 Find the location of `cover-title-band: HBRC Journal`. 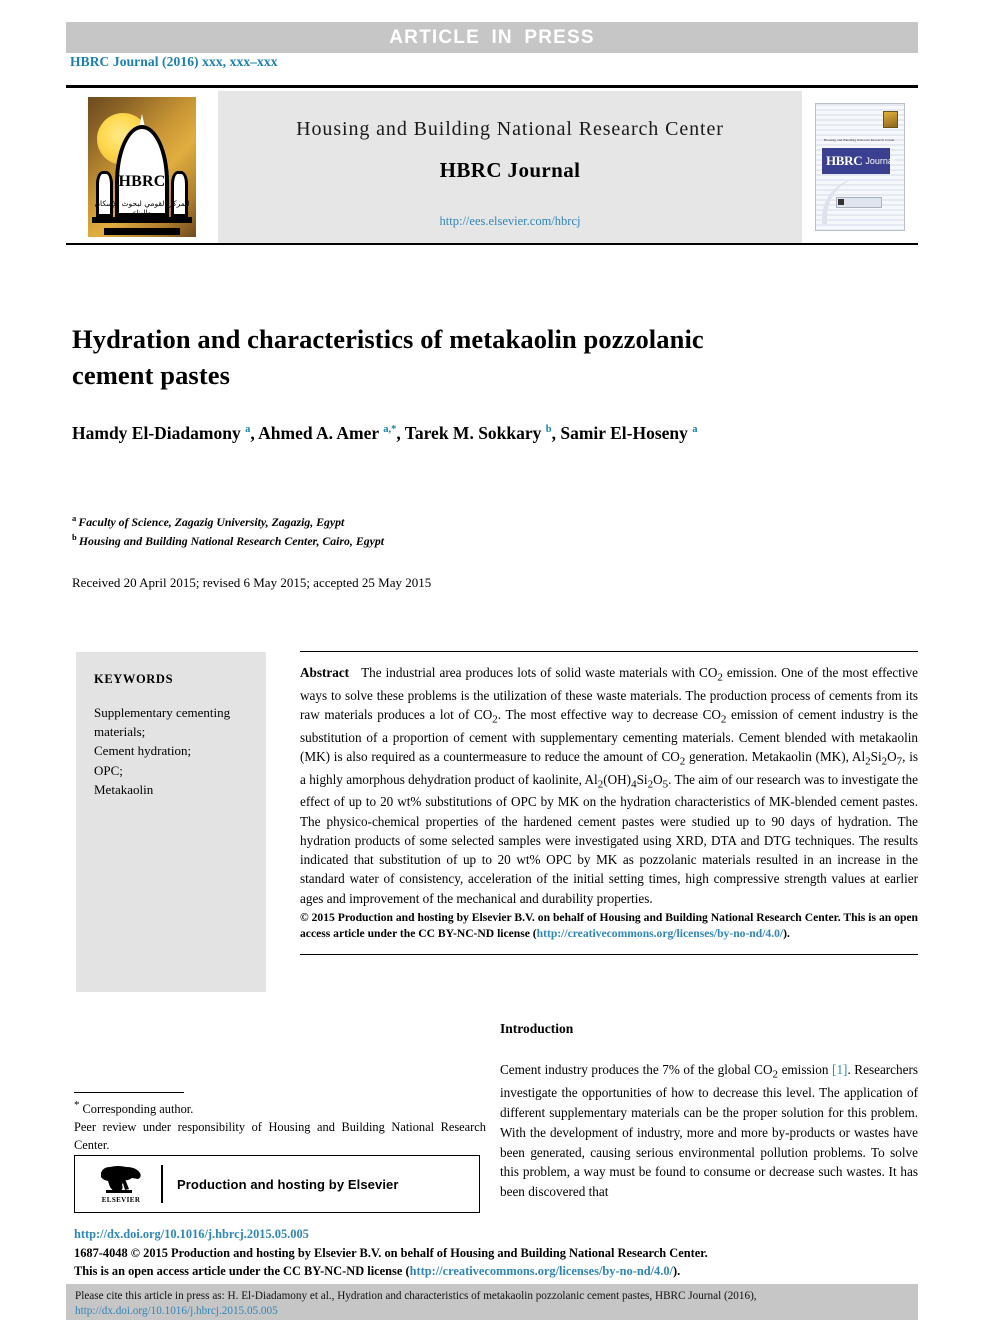

cover-title-band: HBRC Journal is located at coordinates (858, 161).